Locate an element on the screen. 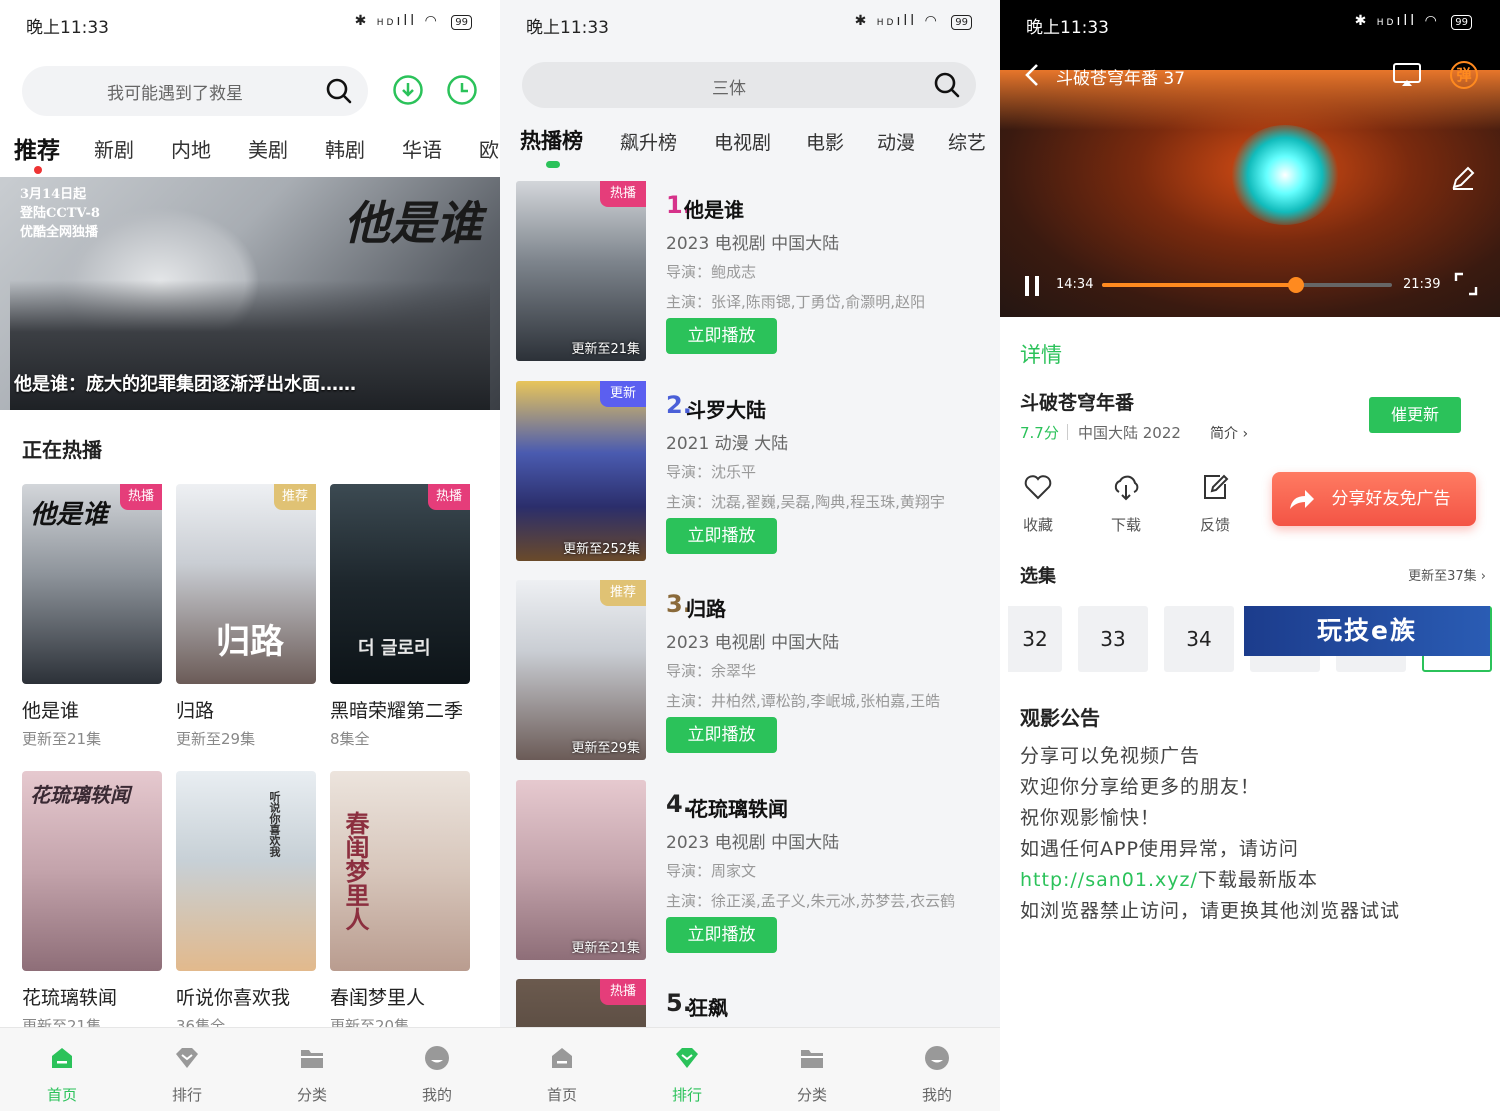 The height and width of the screenshot is (1111, 1500). tab-tv: 电视剧 is located at coordinates (742, 141).